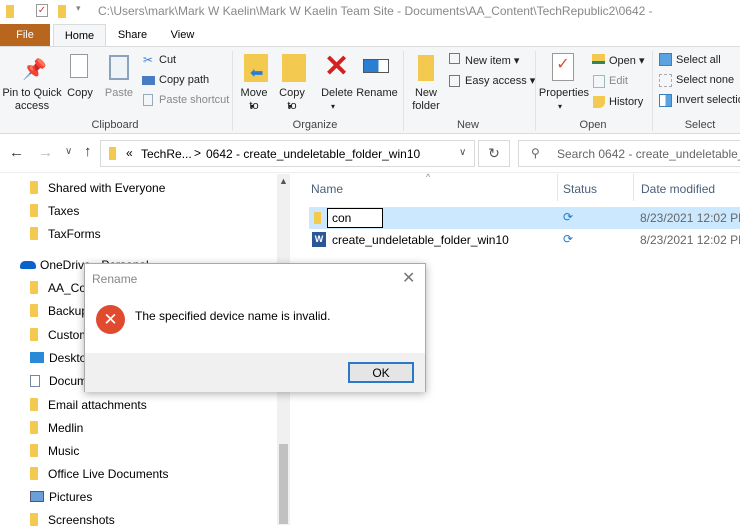 The width and height of the screenshot is (740, 530). What do you see at coordinates (454, 81) in the screenshot?
I see `easy-access-icon` at bounding box center [454, 81].